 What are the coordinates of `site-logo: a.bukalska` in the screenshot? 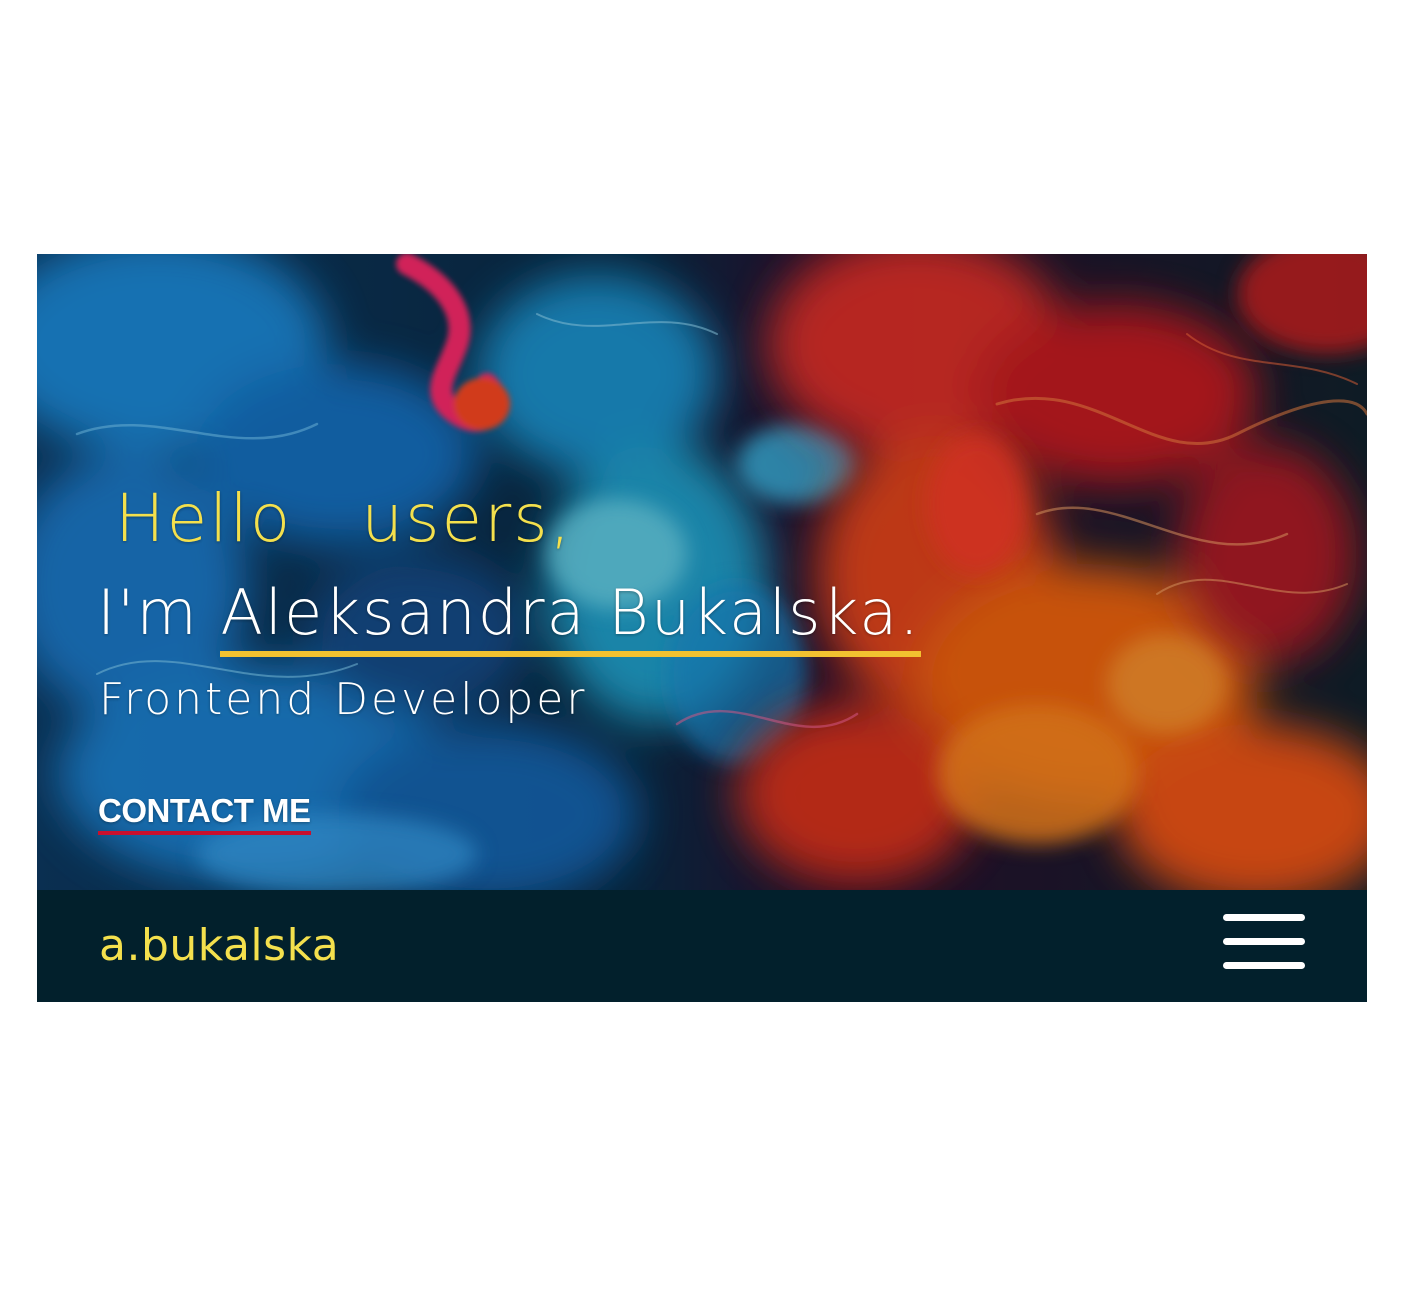 It's located at (219, 945).